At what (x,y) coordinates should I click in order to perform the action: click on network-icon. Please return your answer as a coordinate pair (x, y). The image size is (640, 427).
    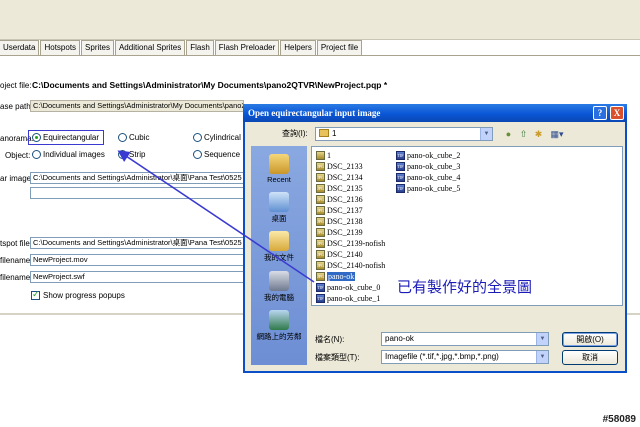
    Looking at the image, I should click on (279, 320).